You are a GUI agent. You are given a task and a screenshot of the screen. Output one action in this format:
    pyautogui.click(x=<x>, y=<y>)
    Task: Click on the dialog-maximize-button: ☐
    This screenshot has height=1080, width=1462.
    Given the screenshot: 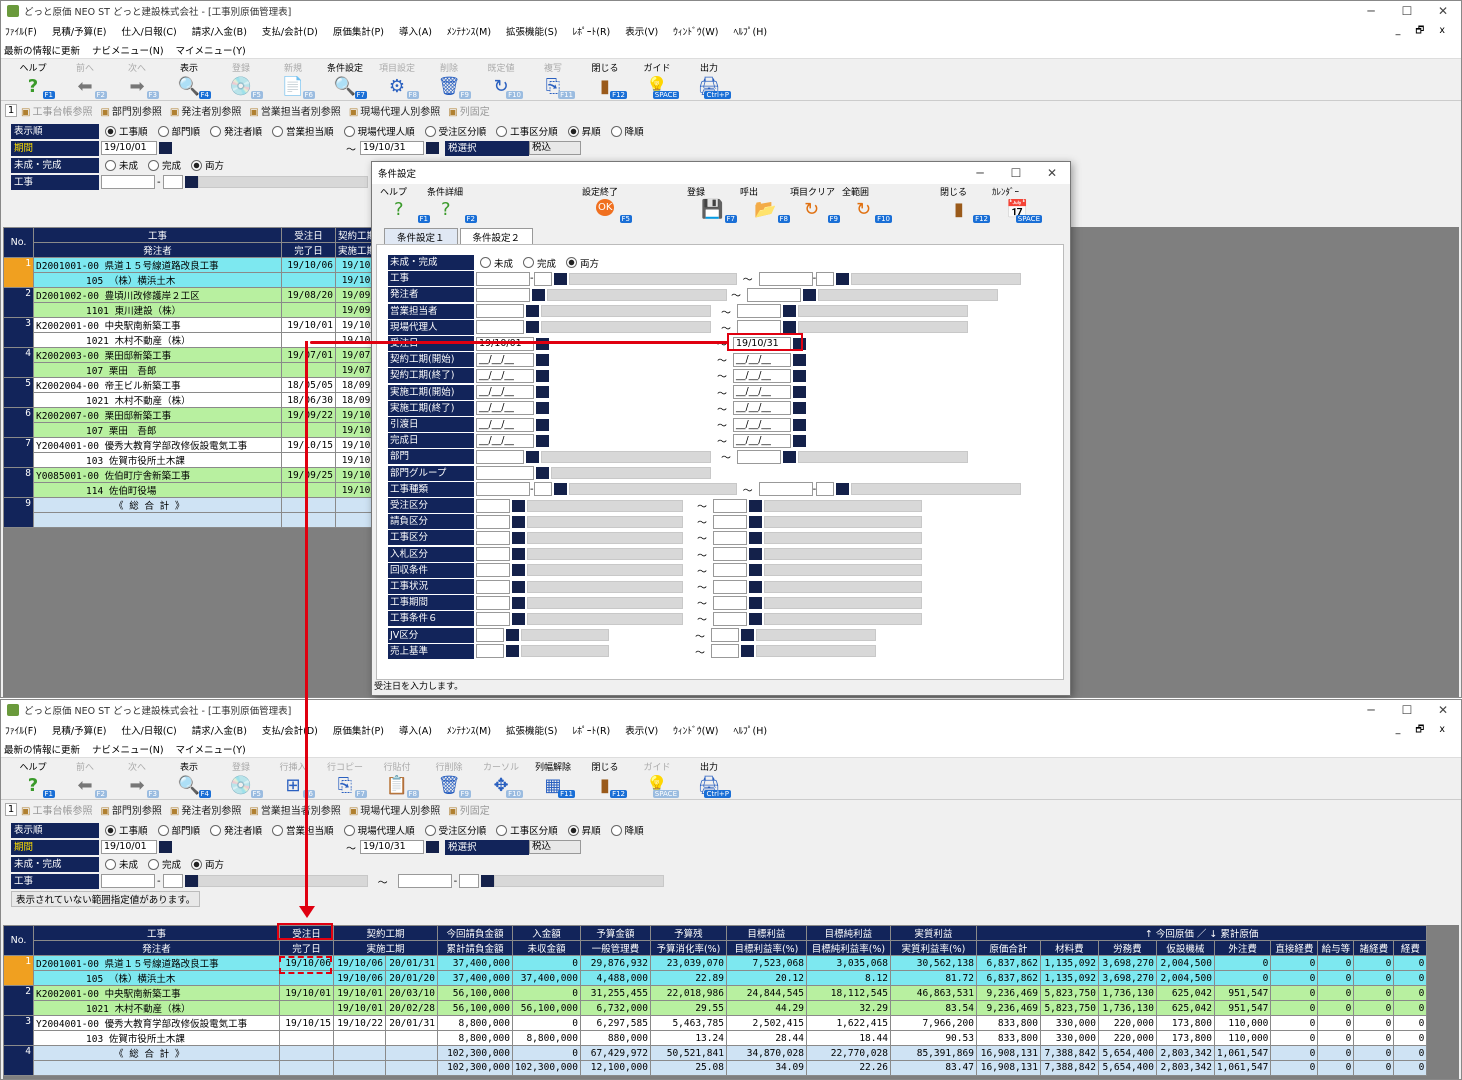 What is the action you would take?
    pyautogui.click(x=1016, y=173)
    